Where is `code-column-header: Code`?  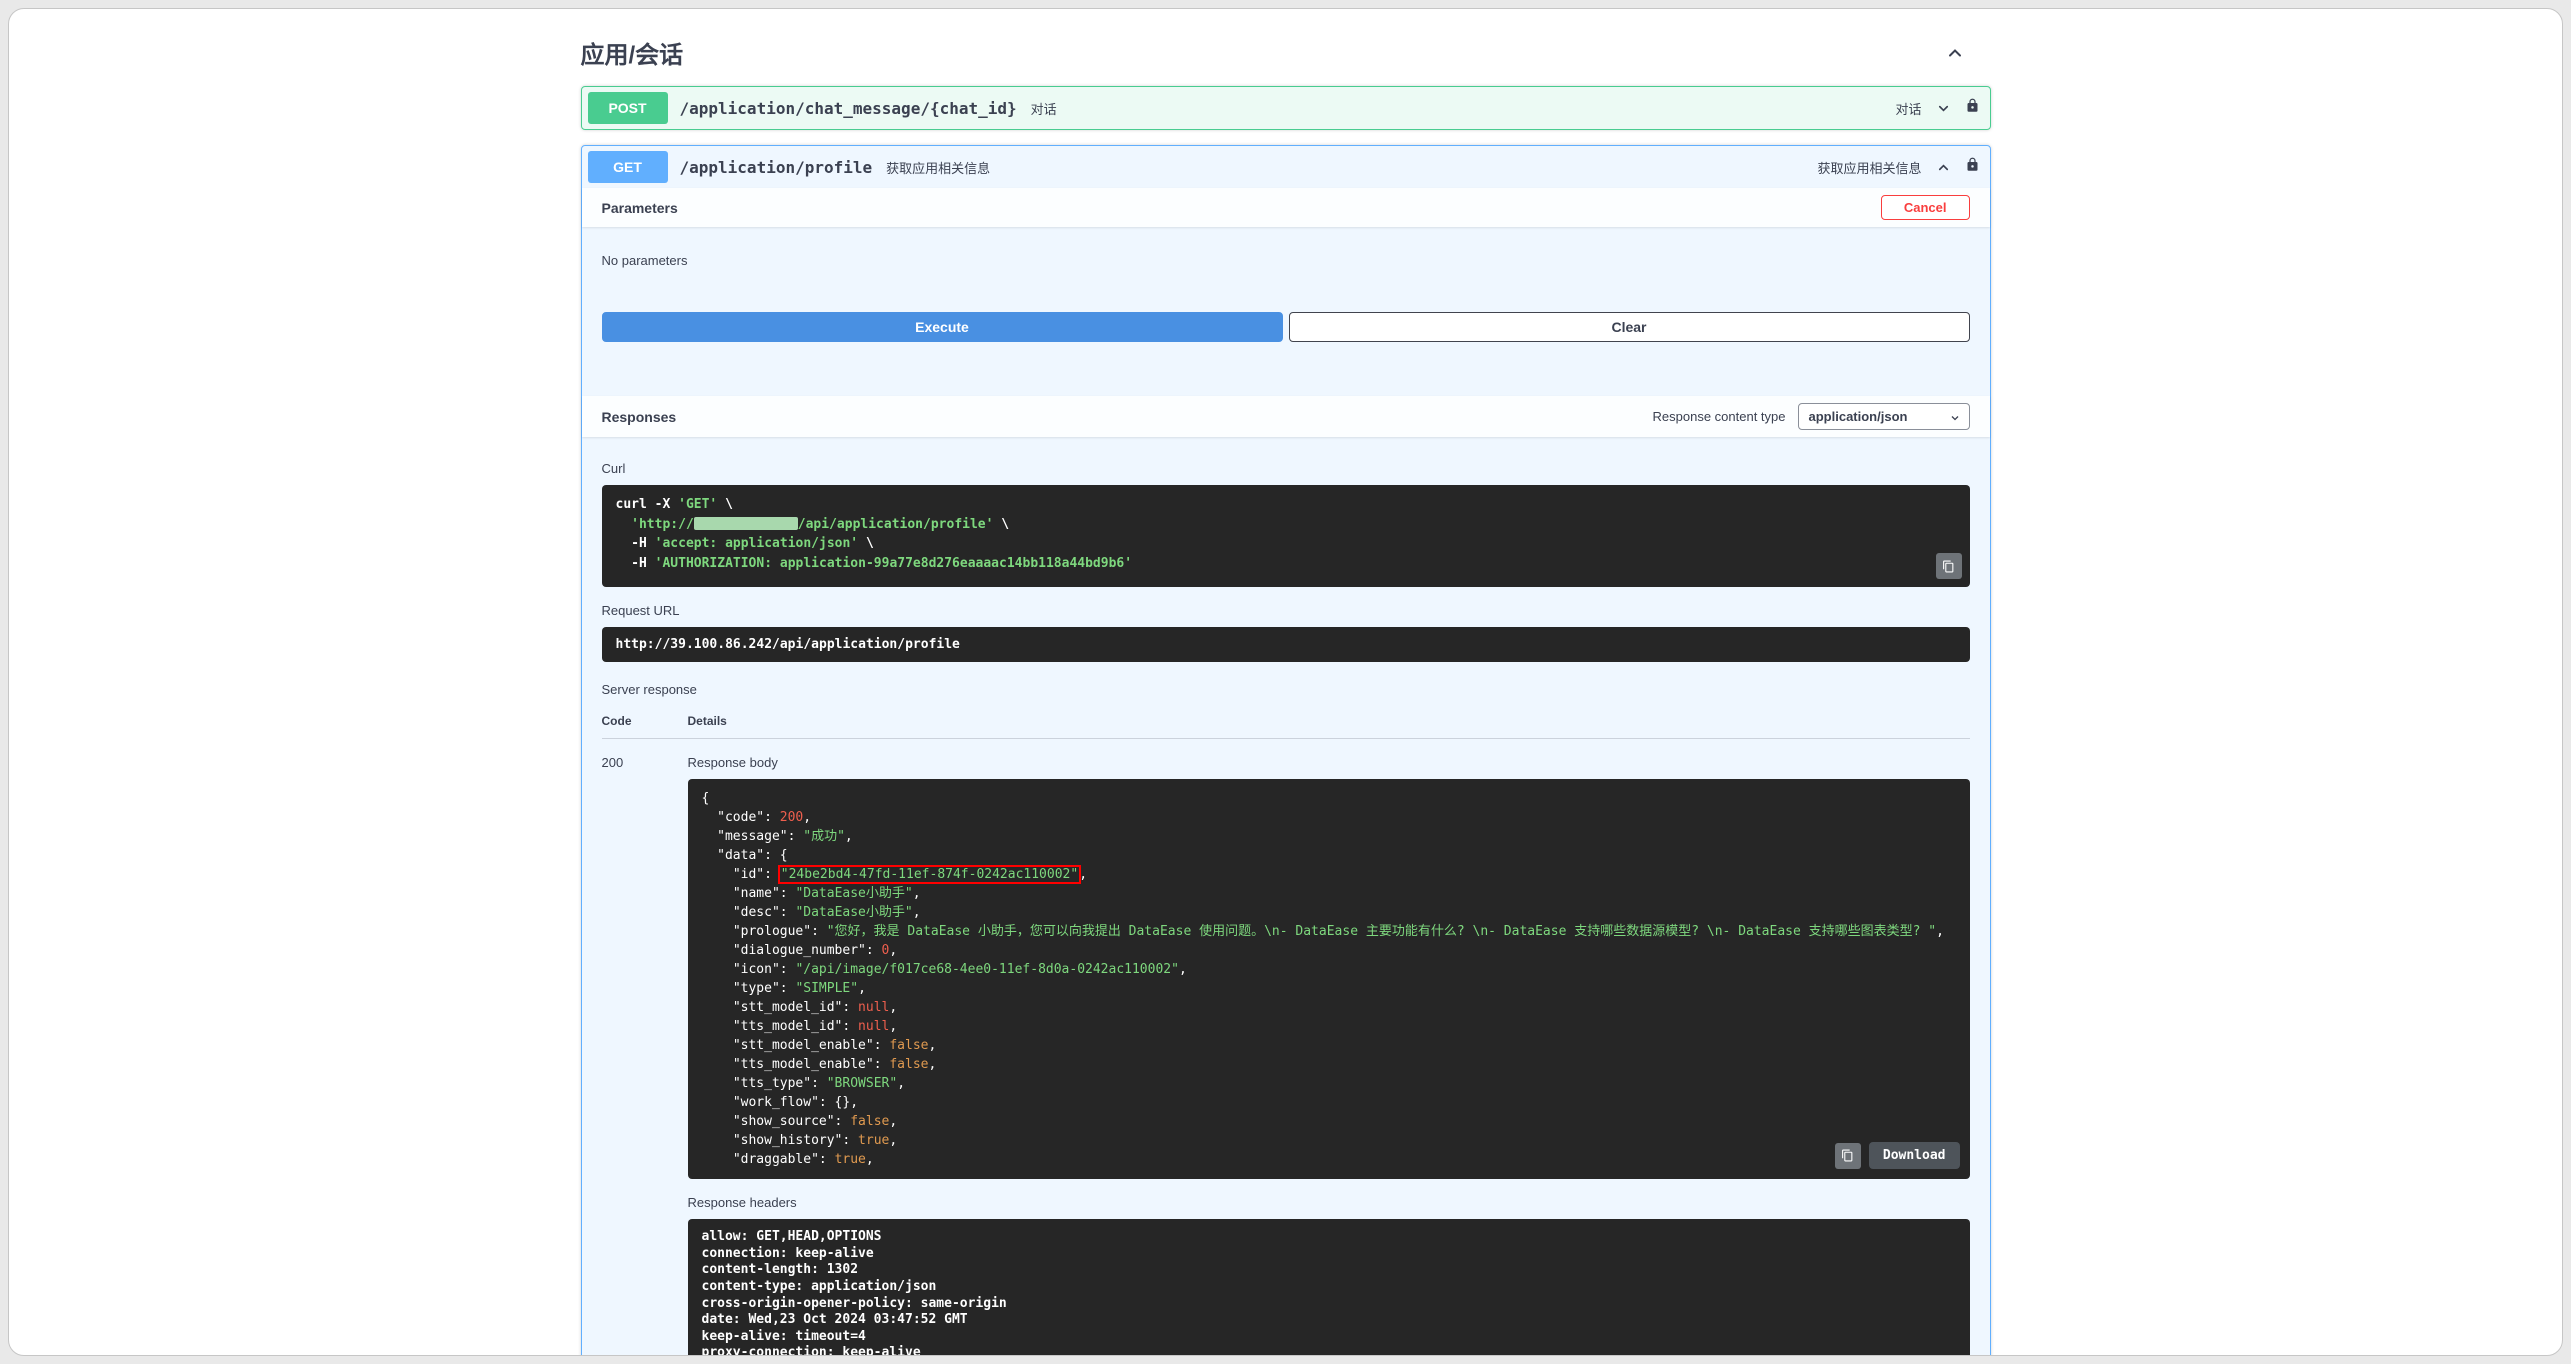
code-column-header: Code is located at coordinates (616, 721).